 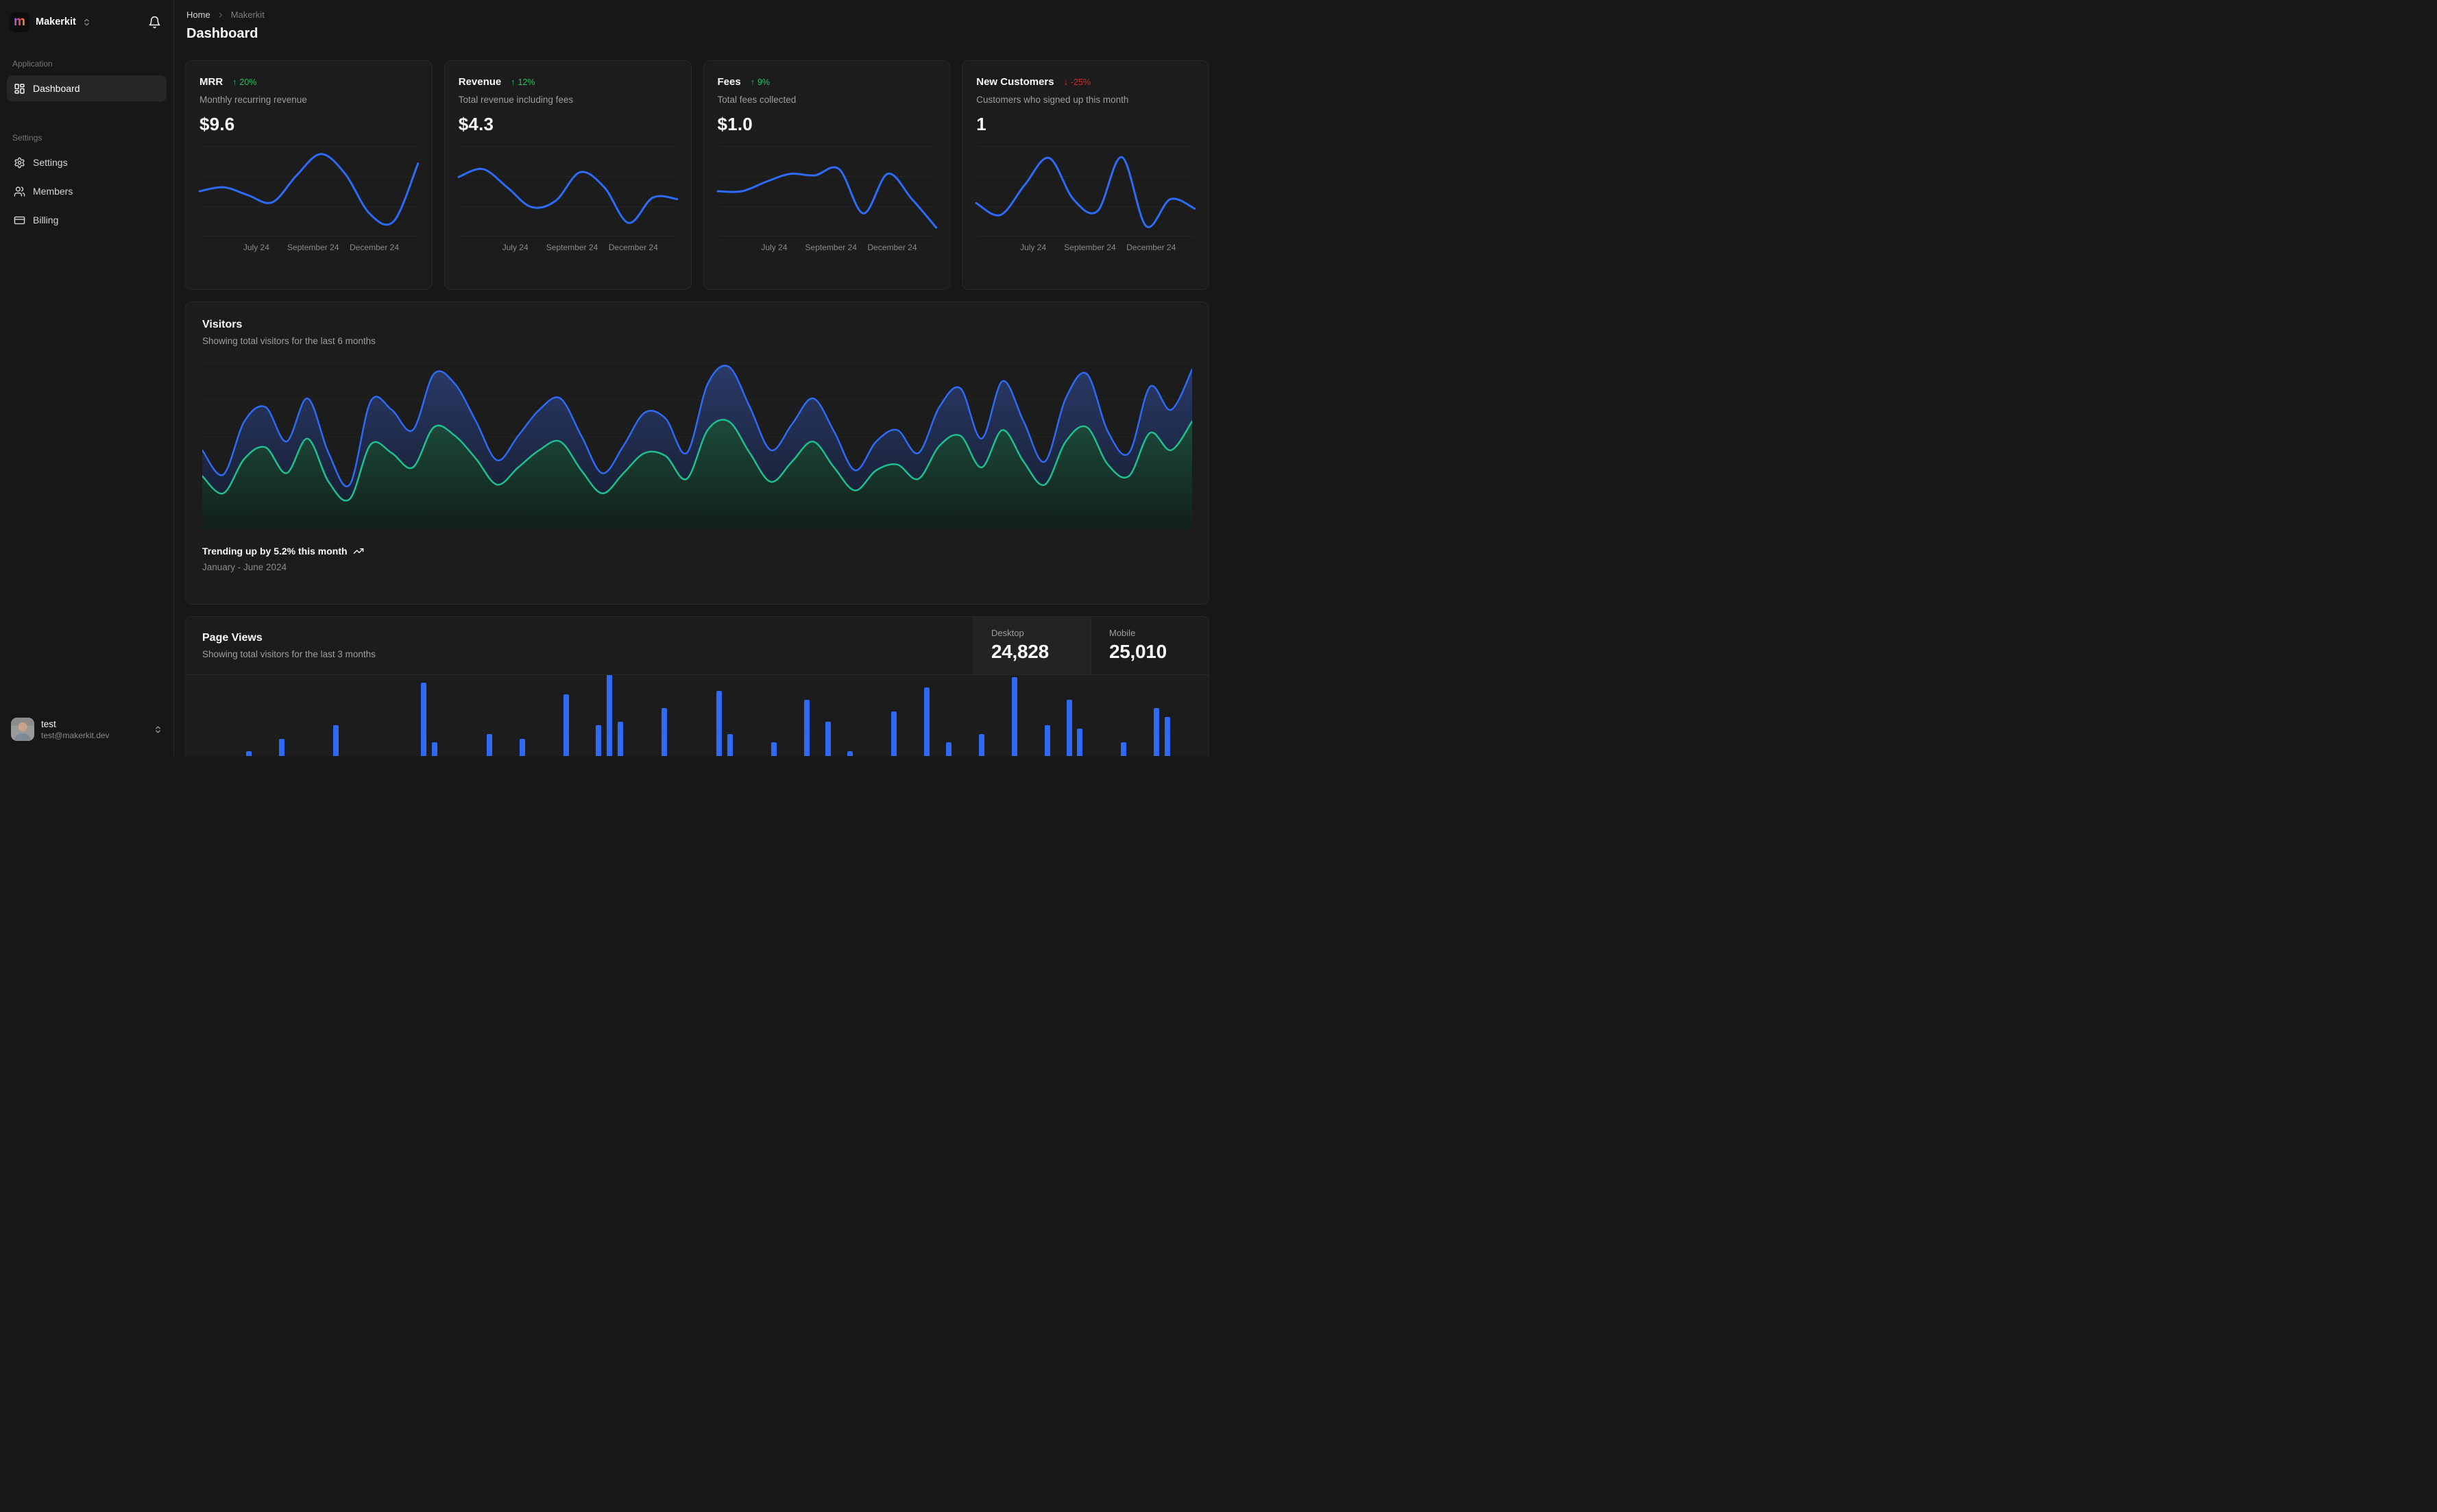 I want to click on sidebar-item-settings: Settings, so click(x=87, y=162).